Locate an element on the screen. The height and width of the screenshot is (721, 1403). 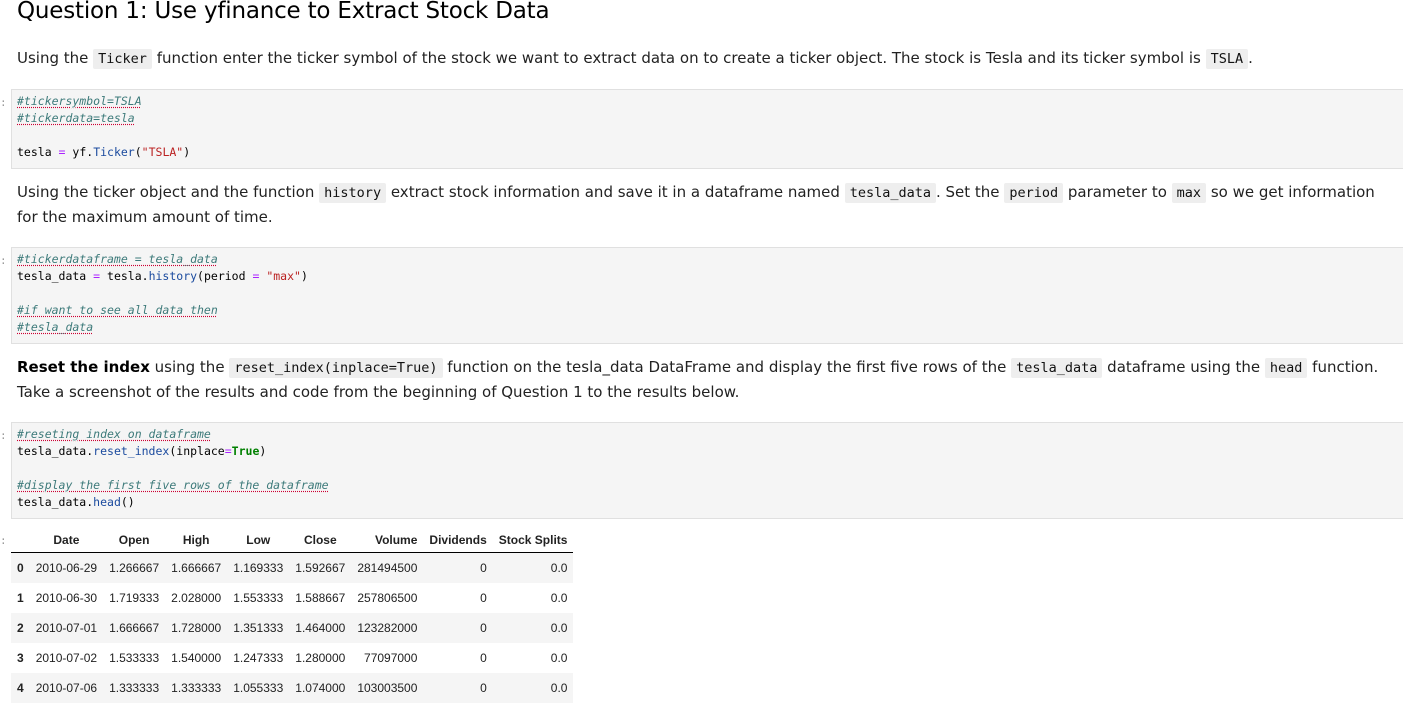
column-header-open: Open is located at coordinates (134, 540).